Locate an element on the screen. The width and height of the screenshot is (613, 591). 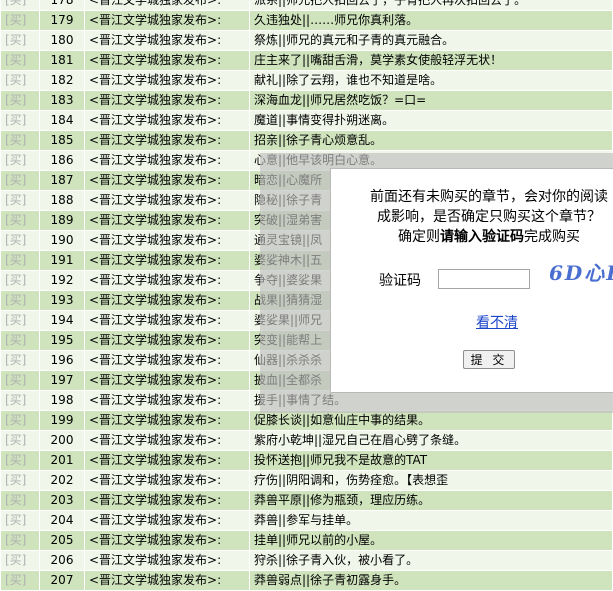
chapter-row: [买] 180 <晋江文学城独家发布>: 祭炼||师兄的真元和子青的真元融合。 is located at coordinates (306, 40).